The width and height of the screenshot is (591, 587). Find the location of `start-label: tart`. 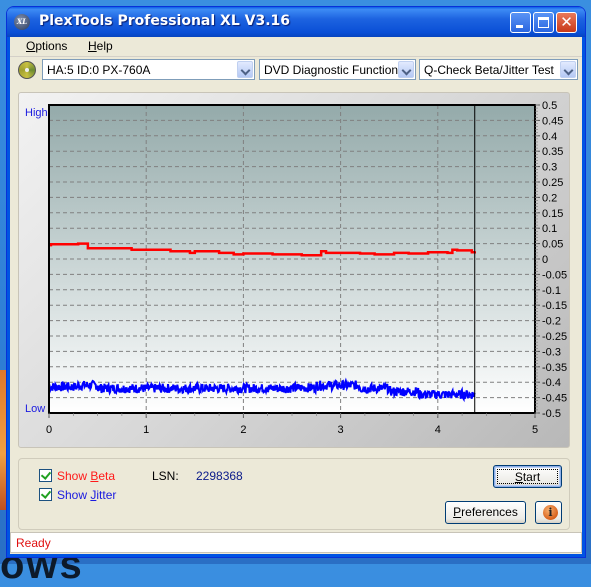

start-label: tart is located at coordinates (531, 477).